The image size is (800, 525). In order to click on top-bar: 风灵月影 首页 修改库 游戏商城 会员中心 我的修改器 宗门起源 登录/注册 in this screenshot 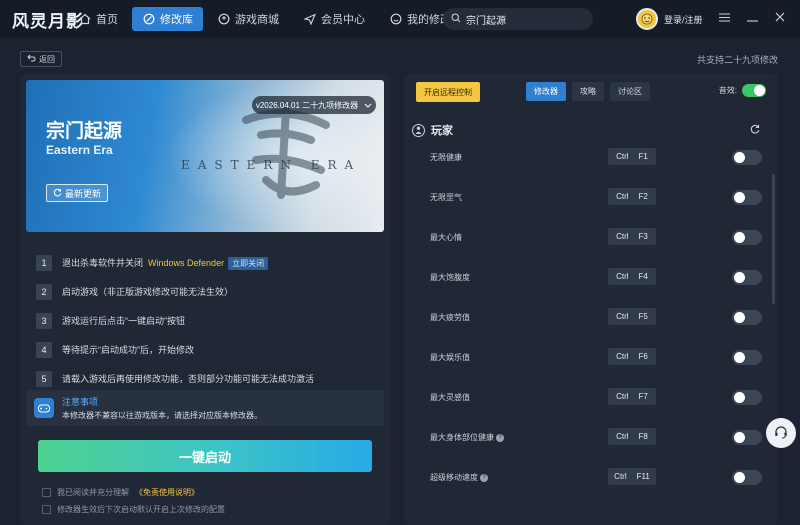, I will do `click(400, 19)`.